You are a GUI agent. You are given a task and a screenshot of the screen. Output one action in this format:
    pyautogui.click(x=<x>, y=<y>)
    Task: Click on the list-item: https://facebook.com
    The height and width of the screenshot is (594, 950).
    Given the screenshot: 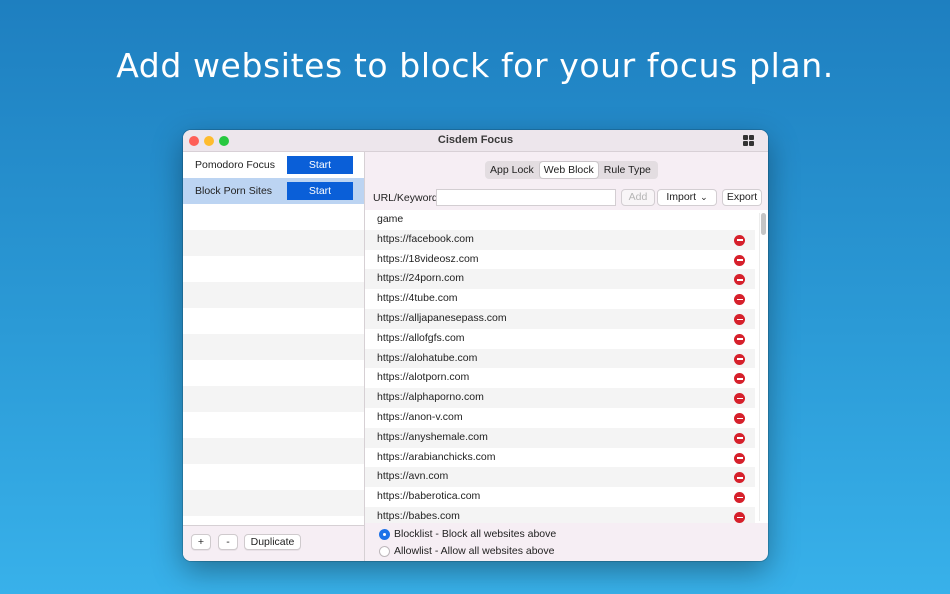 What is the action you would take?
    pyautogui.click(x=560, y=239)
    